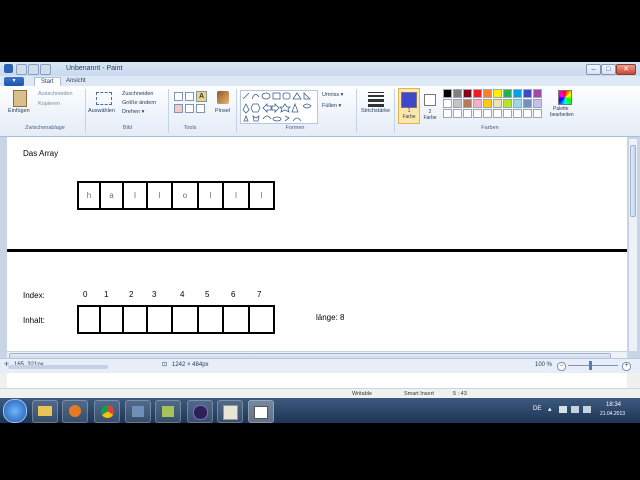 Image resolution: width=640 pixels, height=480 pixels. What do you see at coordinates (200, 108) in the screenshot?
I see `magnifier-icon` at bounding box center [200, 108].